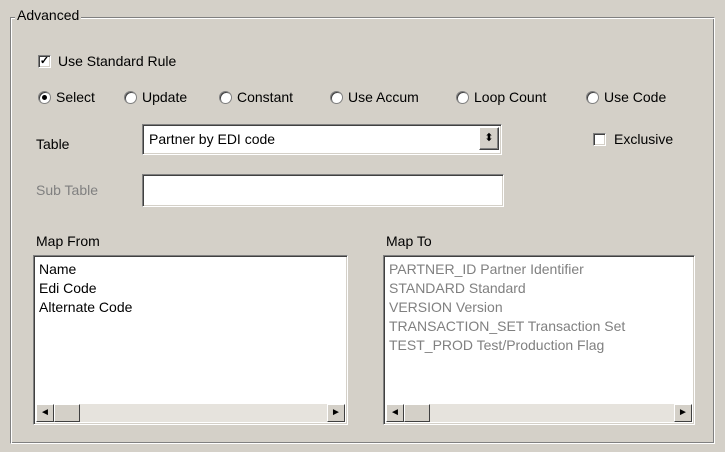 This screenshot has height=452, width=725. I want to click on radio-loop-count-label: Loop Count, so click(510, 97).